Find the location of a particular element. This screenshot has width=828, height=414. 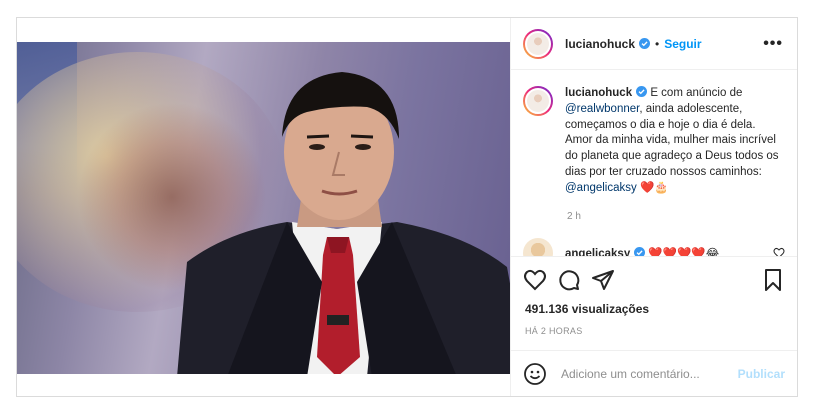

emoji-icon is located at coordinates (535, 374).